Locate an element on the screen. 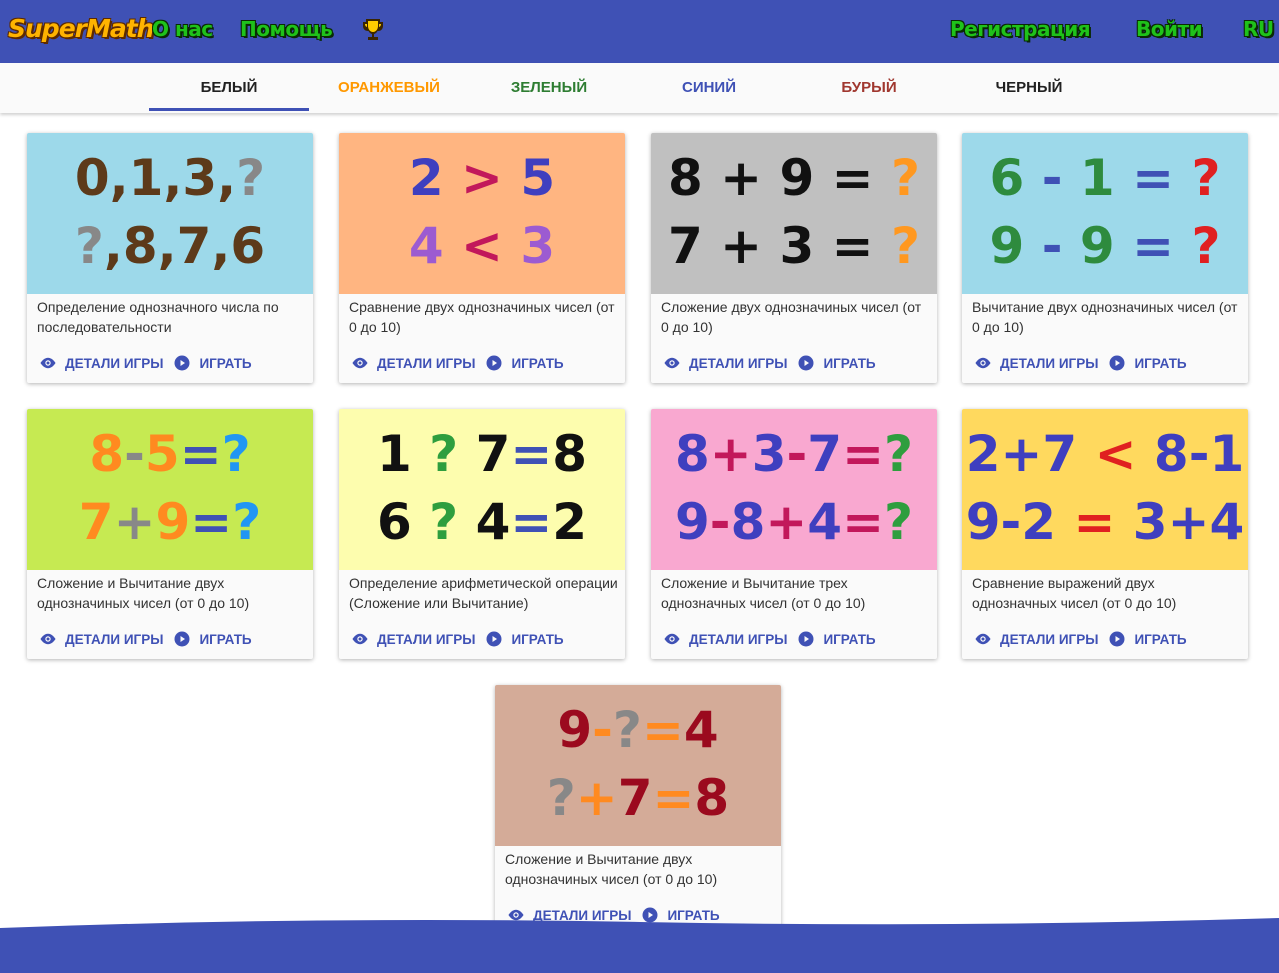 The width and height of the screenshot is (1279, 973). equation-glyph: 9 is located at coordinates (1007, 246).